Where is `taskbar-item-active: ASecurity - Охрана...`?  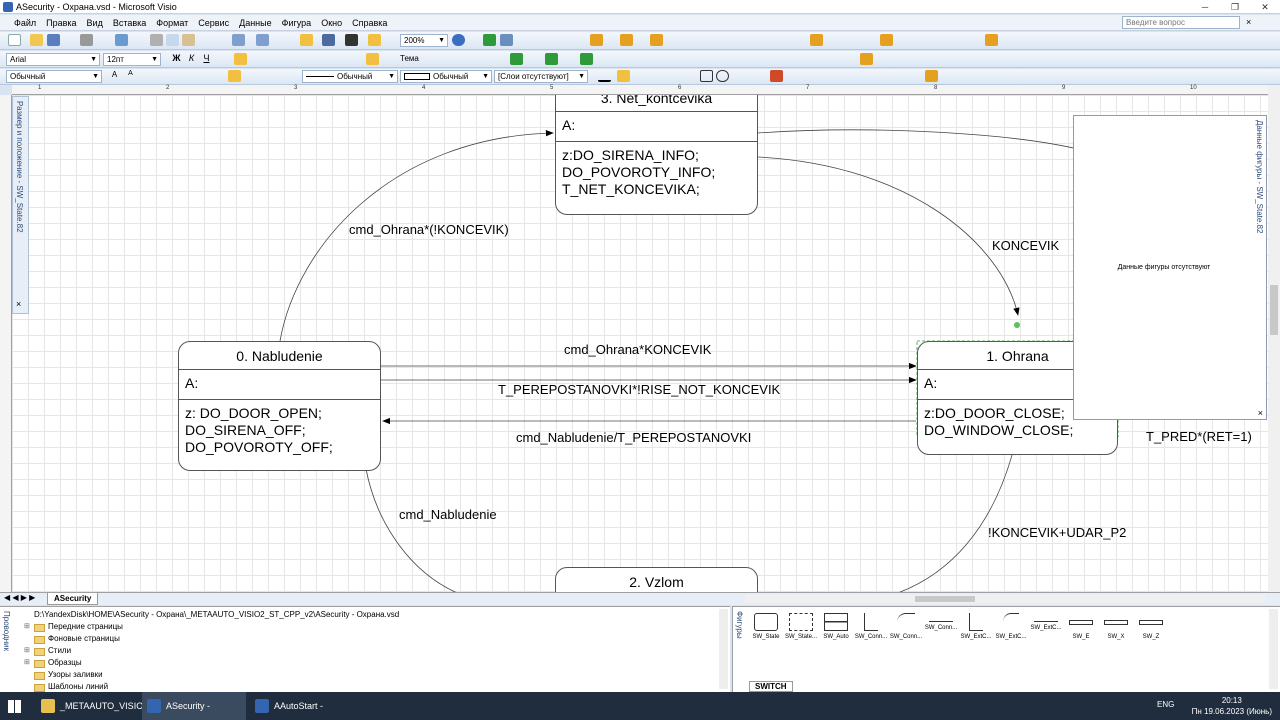
taskbar-item-active: ASecurity - Охрана... is located at coordinates (194, 706).